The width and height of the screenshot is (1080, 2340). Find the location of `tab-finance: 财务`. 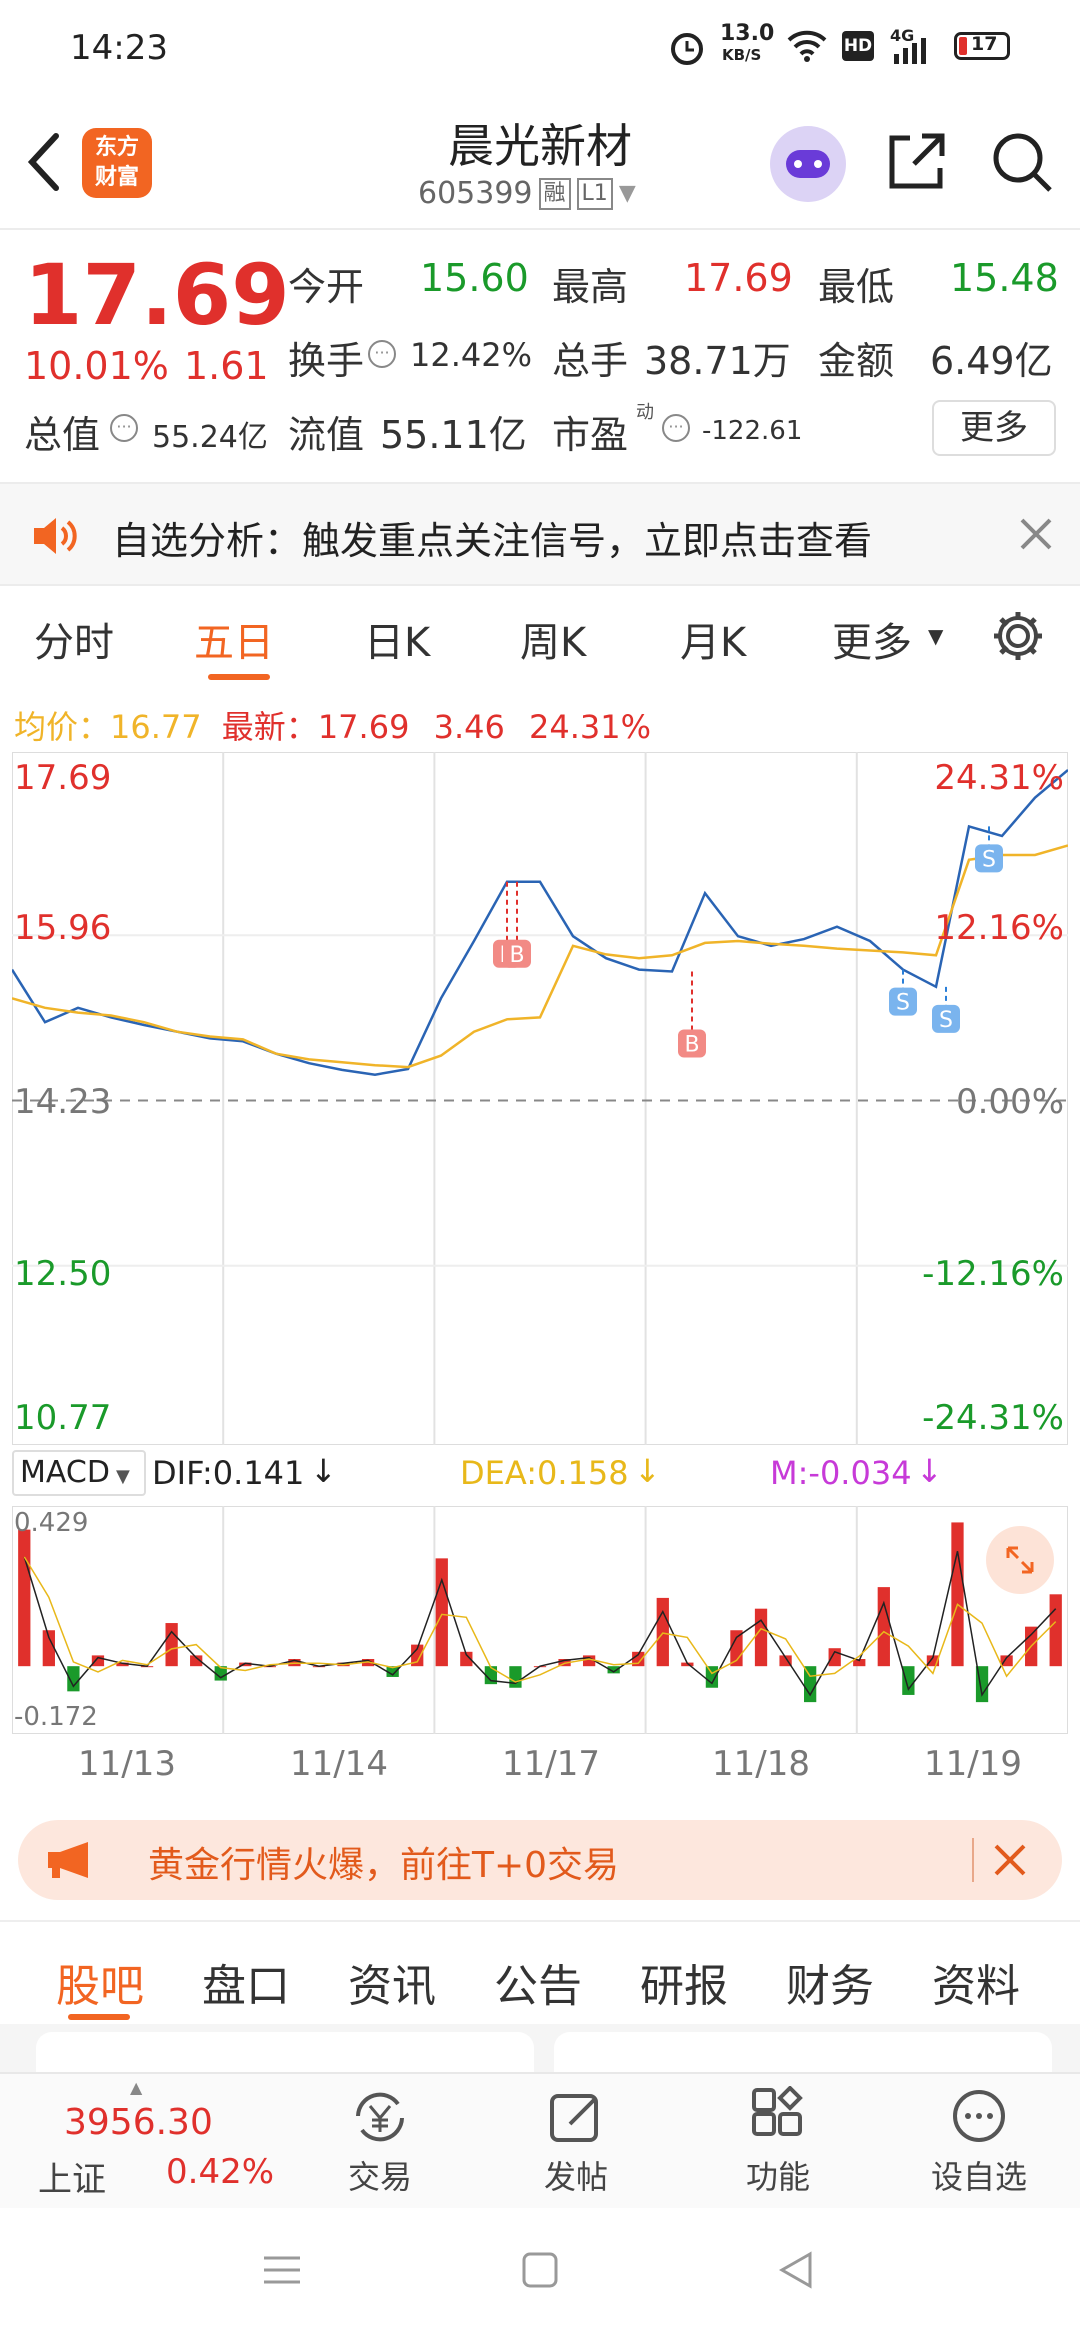

tab-finance: 财务 is located at coordinates (830, 1982).